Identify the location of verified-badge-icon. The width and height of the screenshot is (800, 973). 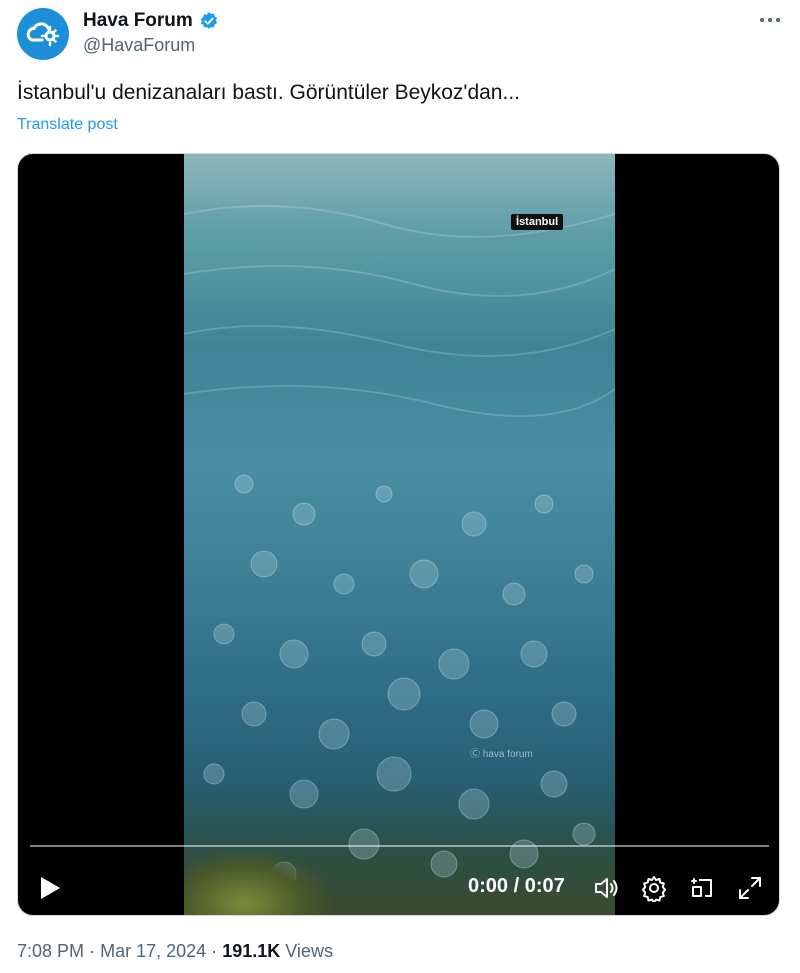
(208, 20).